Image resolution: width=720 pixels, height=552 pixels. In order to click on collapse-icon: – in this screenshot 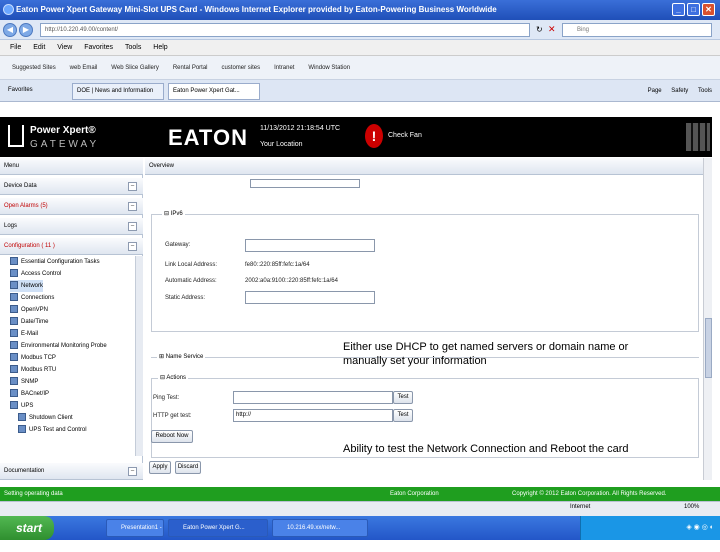, I will do `click(132, 246)`.